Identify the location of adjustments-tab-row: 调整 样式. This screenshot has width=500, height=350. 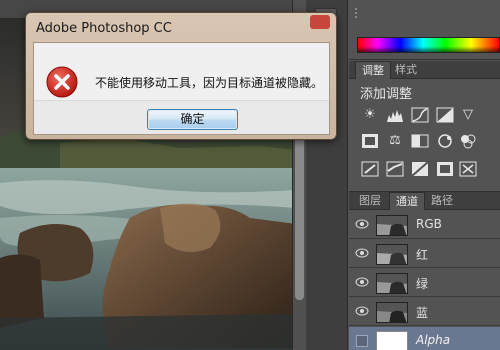
(424, 70).